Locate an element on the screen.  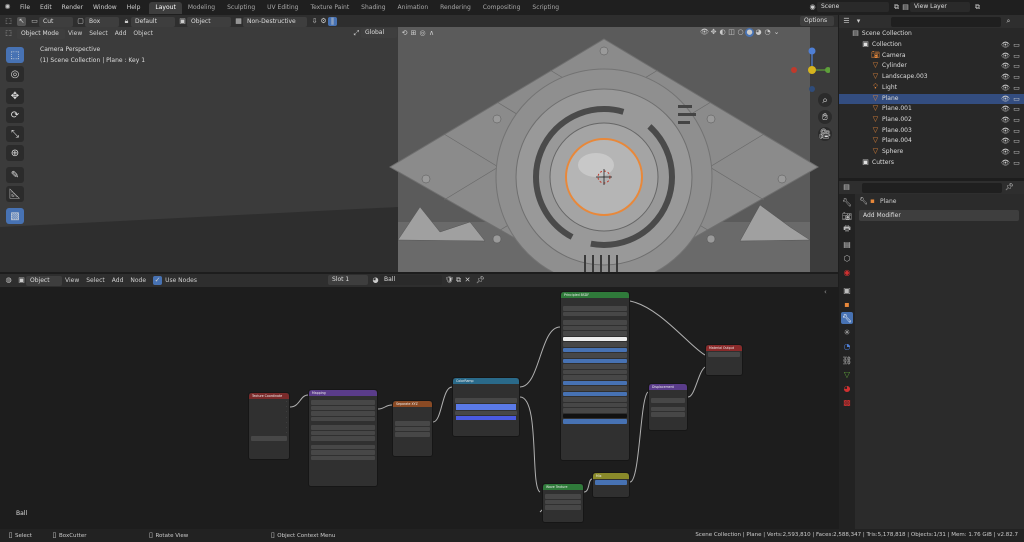
principled-bsdf-node: Principled BSDF is located at coordinates (595, 376).